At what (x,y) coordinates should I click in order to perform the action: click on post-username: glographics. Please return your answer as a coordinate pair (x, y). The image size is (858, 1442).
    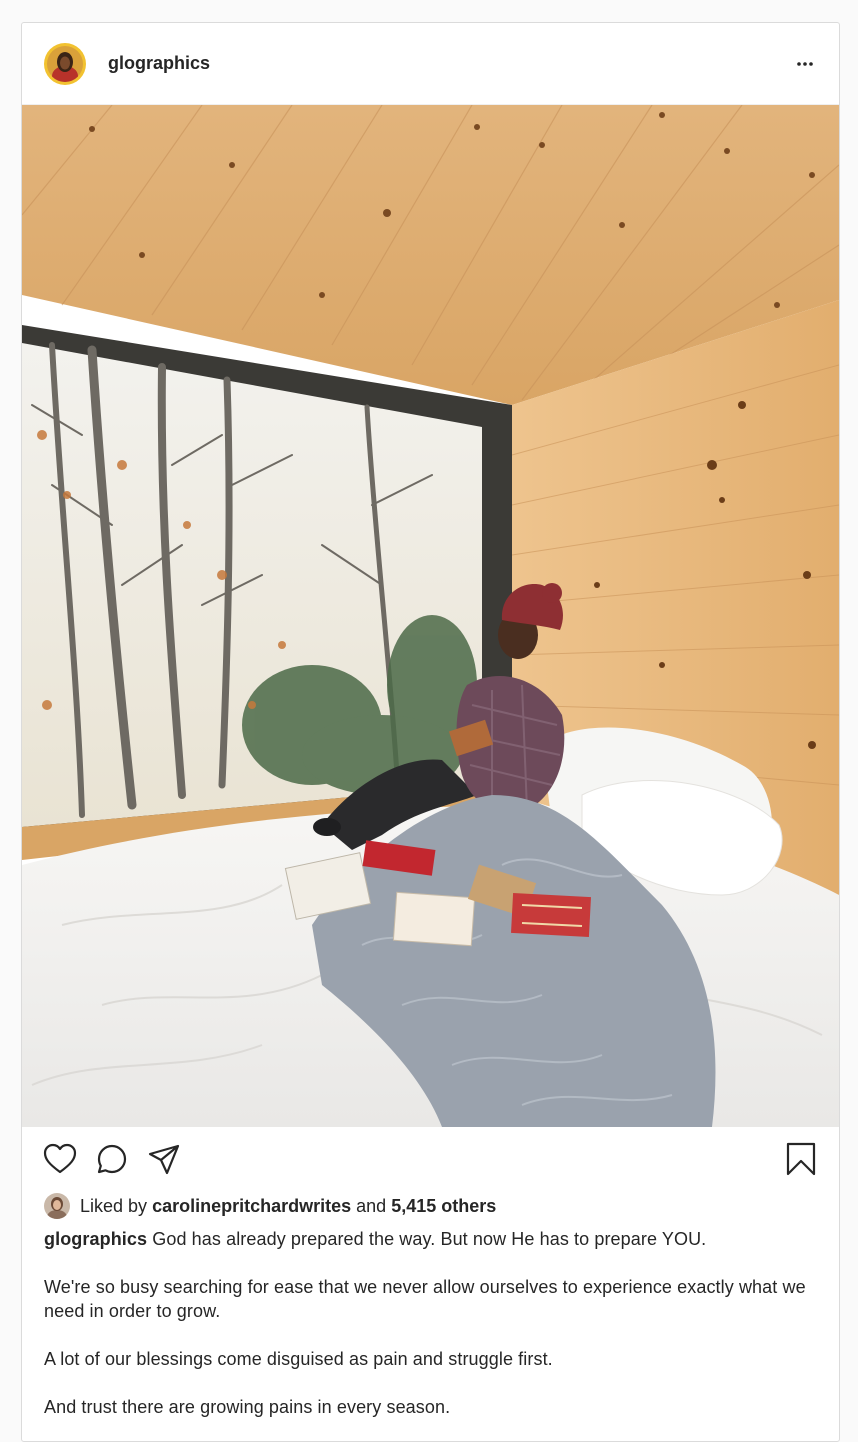
    Looking at the image, I should click on (450, 63).